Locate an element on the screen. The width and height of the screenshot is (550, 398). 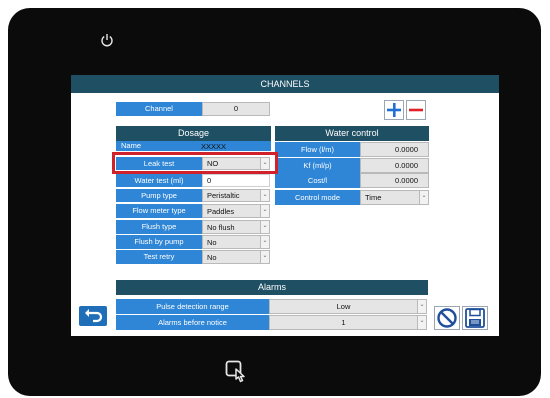
water-test-label: Water test (ml) is located at coordinates (159, 180).